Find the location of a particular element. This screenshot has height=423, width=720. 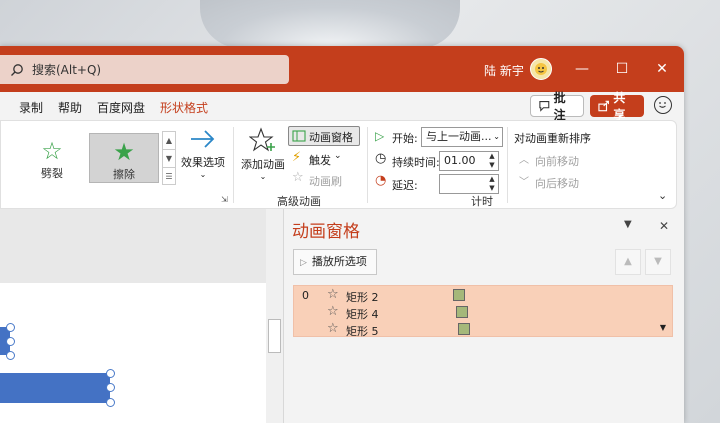

animation-wipe: ★ 擦除 is located at coordinates (124, 158).